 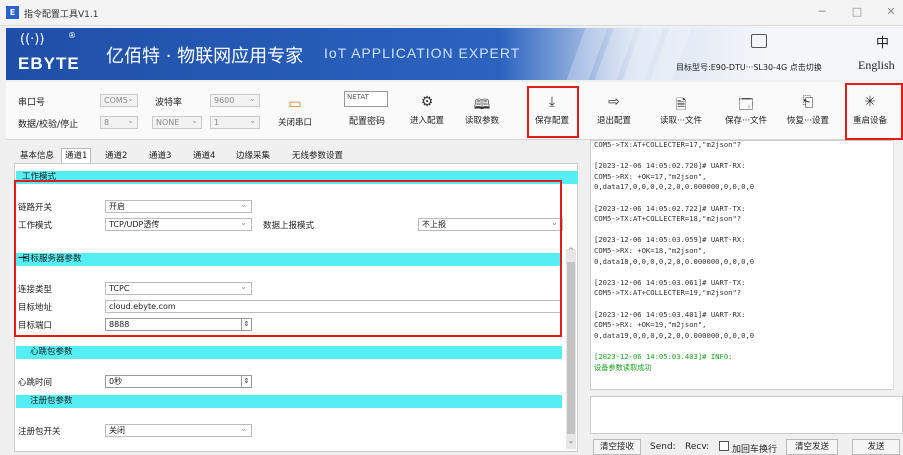 I want to click on signal-logo-icon: ((·)), so click(x=32, y=39).